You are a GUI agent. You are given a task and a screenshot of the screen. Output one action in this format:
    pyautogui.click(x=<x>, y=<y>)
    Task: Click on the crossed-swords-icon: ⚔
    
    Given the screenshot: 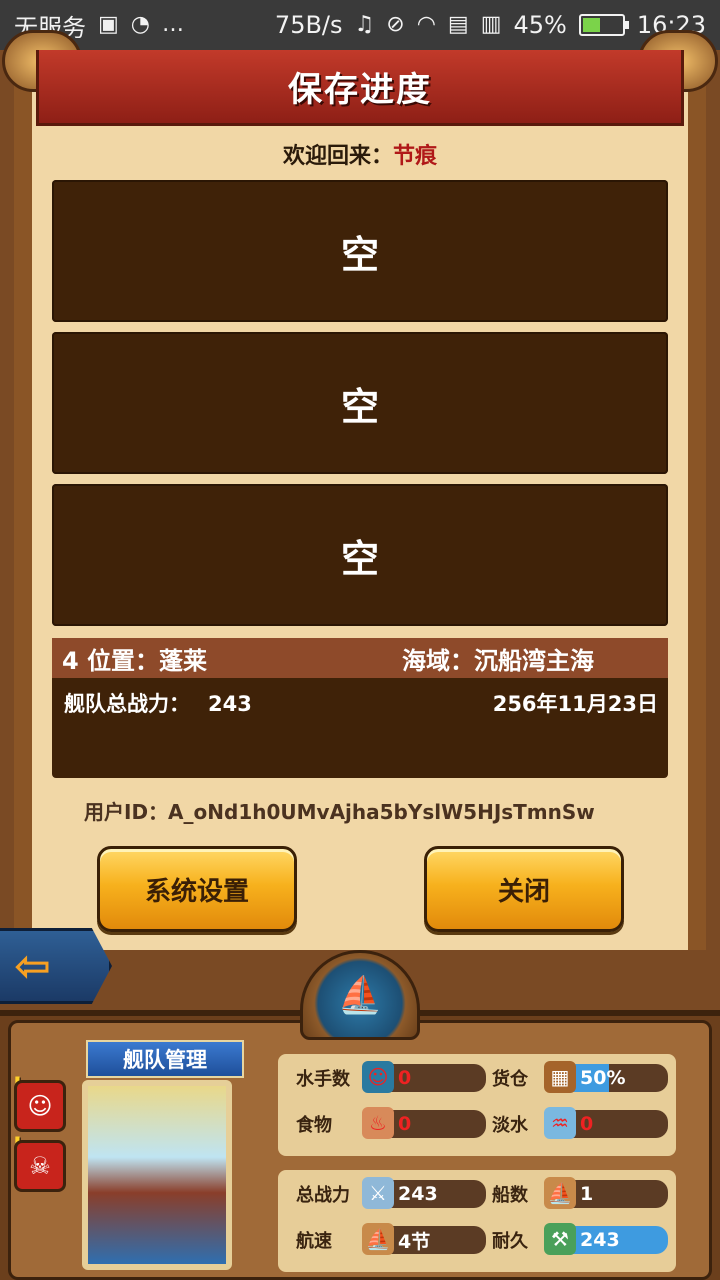 What is the action you would take?
    pyautogui.click(x=378, y=1193)
    